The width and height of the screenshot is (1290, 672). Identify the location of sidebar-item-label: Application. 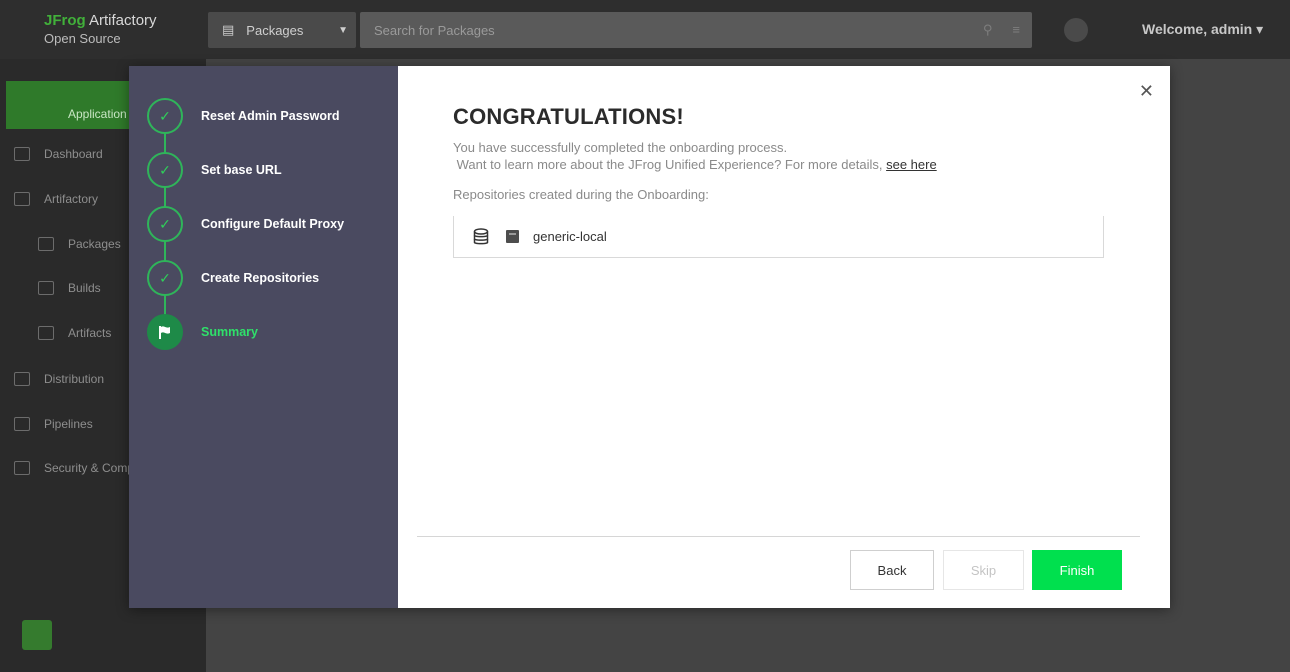
(97, 114).